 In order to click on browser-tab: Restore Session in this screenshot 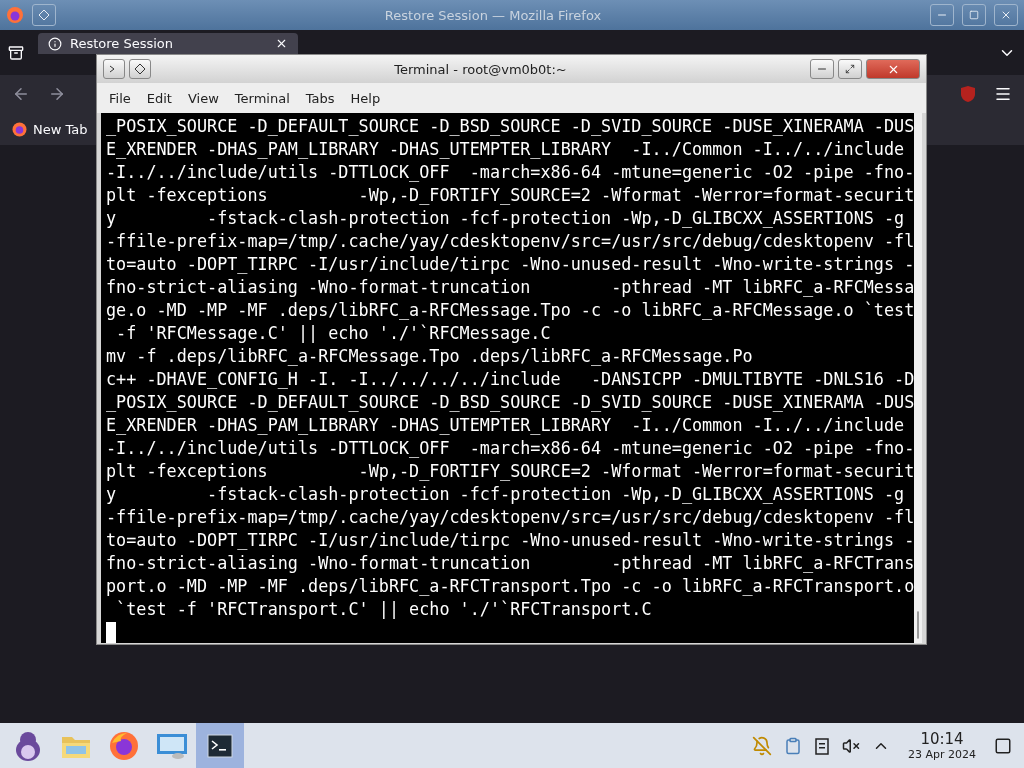, I will do `click(168, 43)`.